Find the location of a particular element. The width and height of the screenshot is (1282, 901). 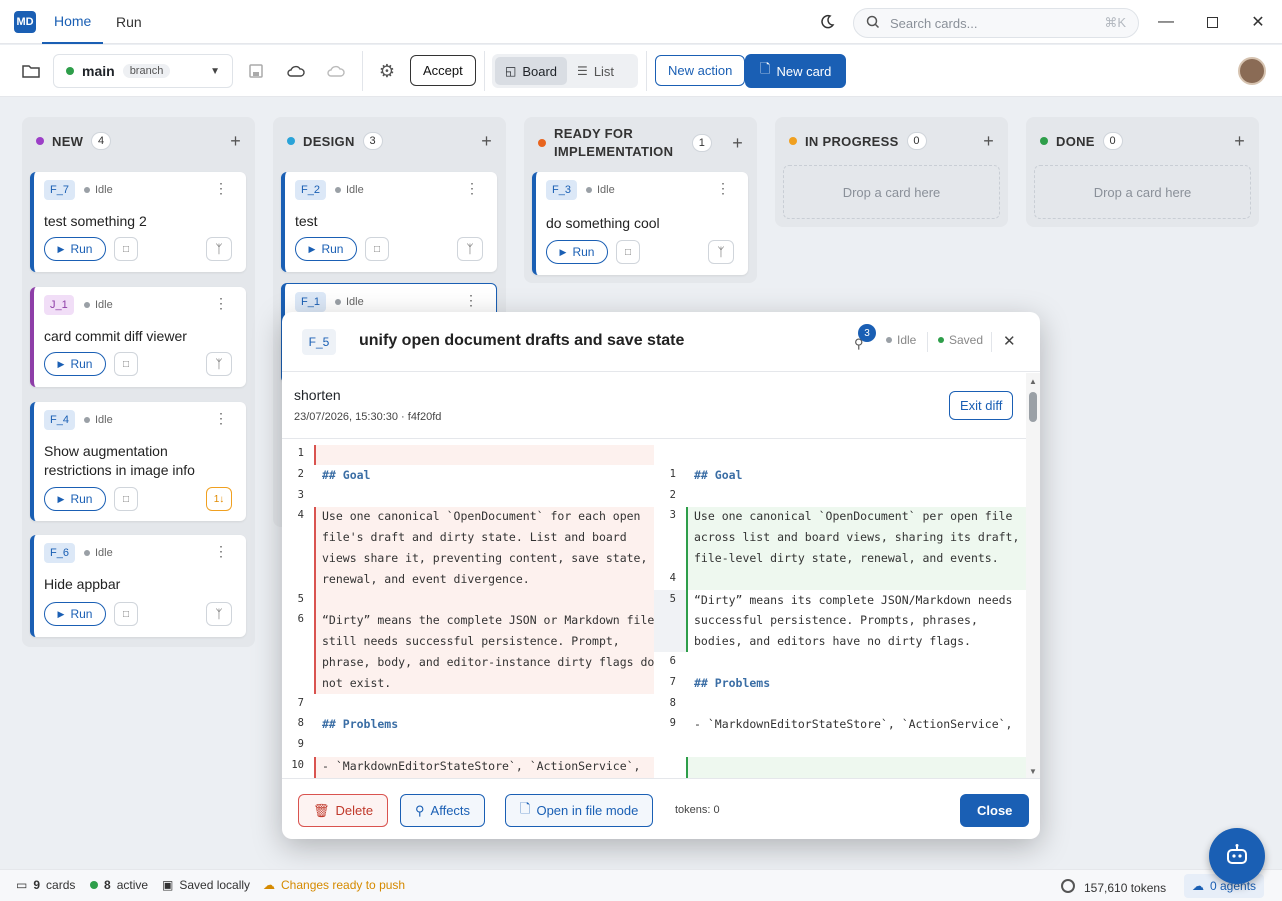

view-board-button: ◱ Board is located at coordinates (531, 71).